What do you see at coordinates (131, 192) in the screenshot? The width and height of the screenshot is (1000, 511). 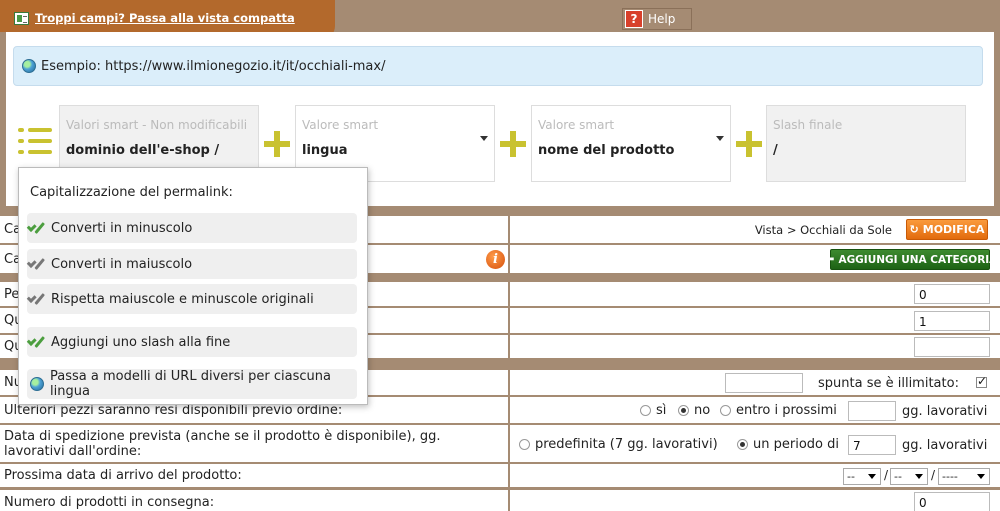 I see `popup-title: Capitalizzazione del permalink:` at bounding box center [131, 192].